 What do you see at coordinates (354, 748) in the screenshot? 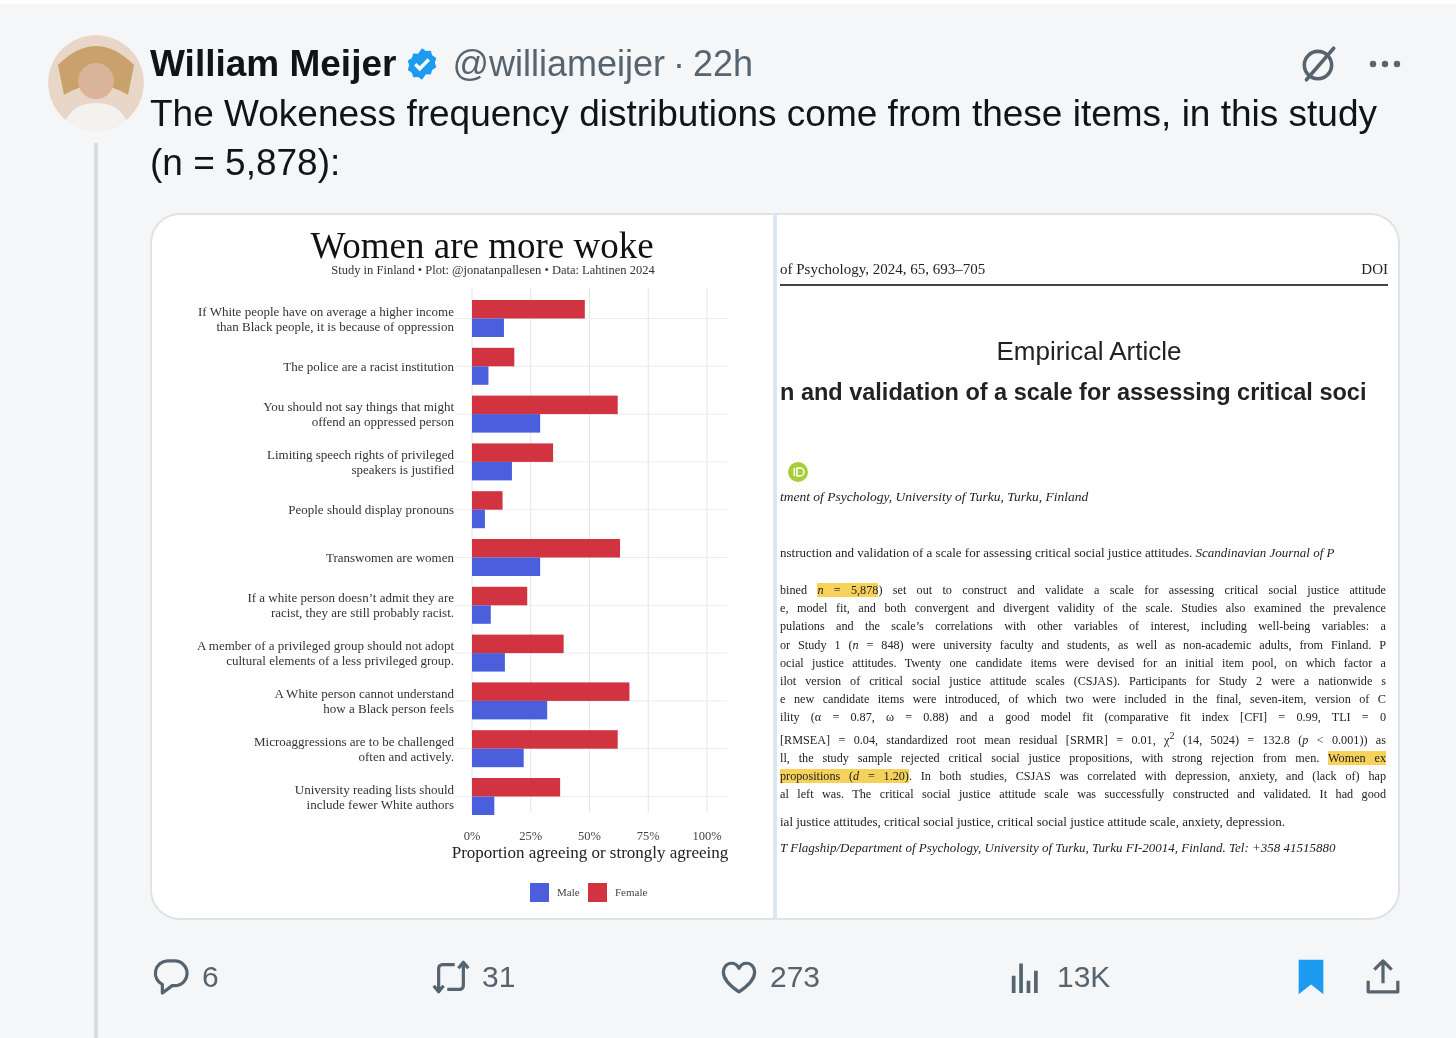
I see `category-label: Microaggressions are to be challenged often and actively.` at bounding box center [354, 748].